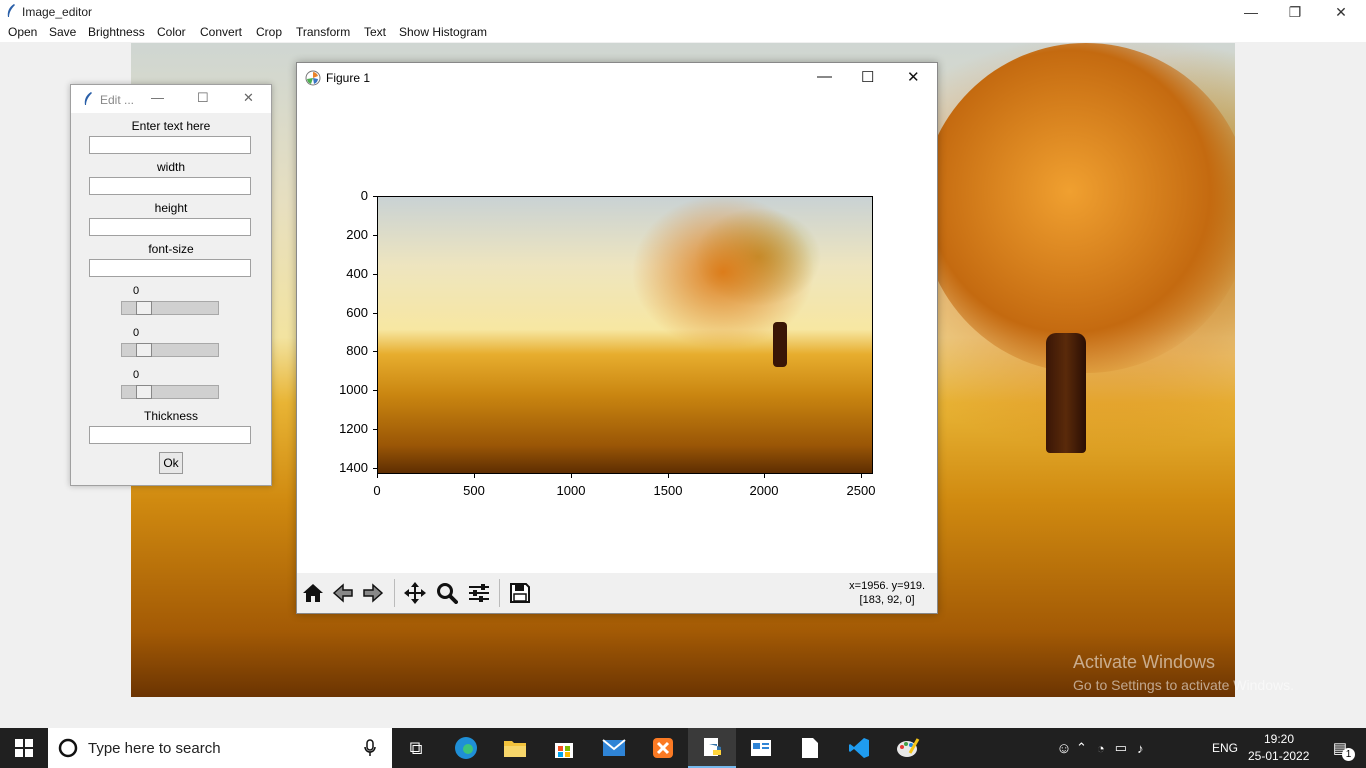 The height and width of the screenshot is (768, 1366). I want to click on activate-windows-subtitle: Go to Settings to activate Windows., so click(1183, 685).